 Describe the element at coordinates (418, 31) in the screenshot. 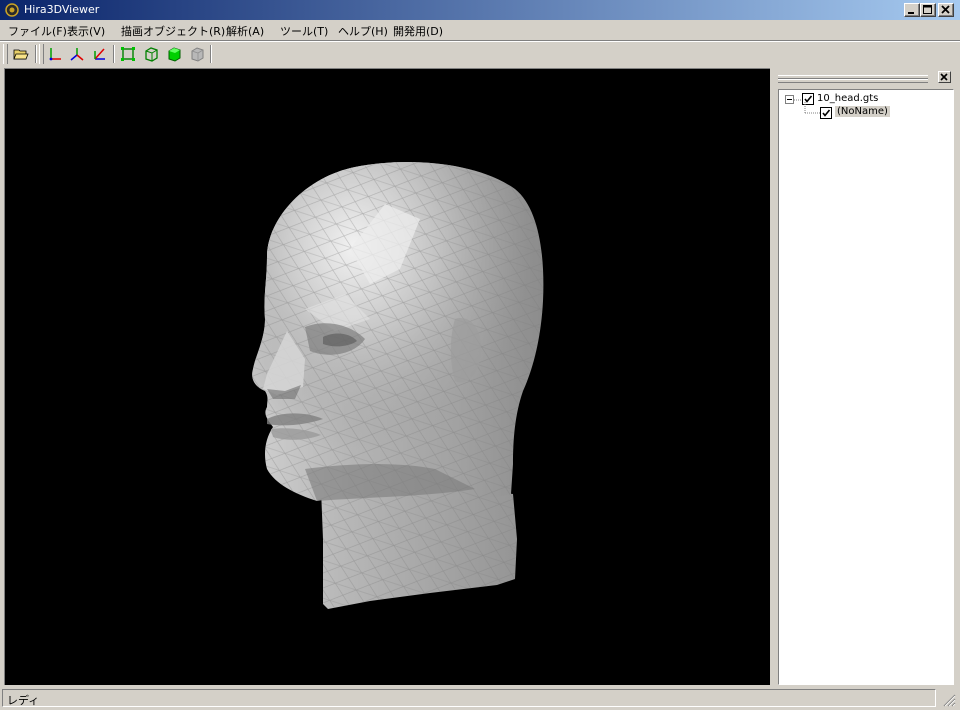

I see `menu-develop: 開発用(D)` at that location.